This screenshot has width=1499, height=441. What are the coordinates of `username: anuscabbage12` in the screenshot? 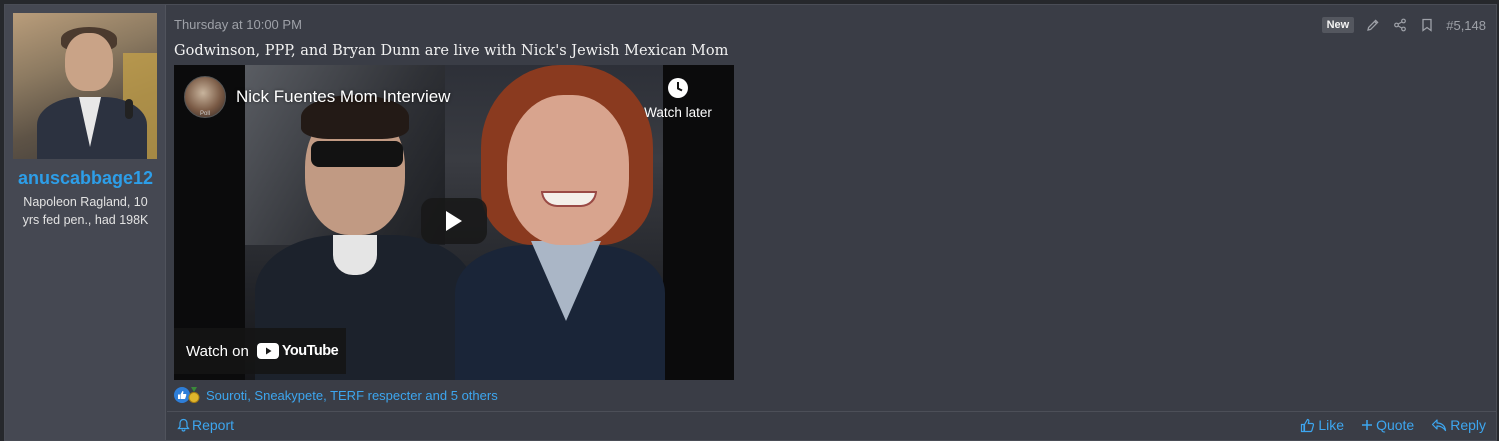 It's located at (85, 178).